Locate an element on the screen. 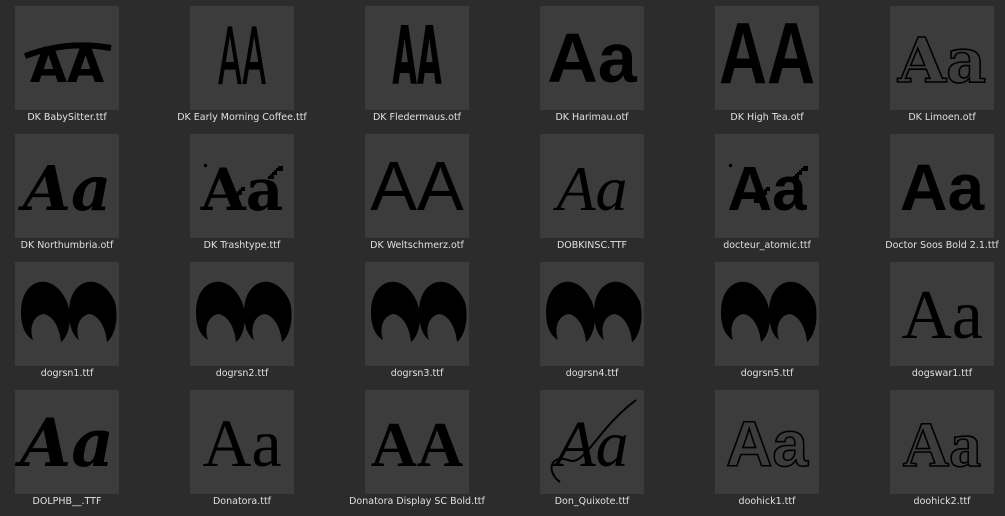  font-file-name: dogrsn1.ttf is located at coordinates (67, 373).